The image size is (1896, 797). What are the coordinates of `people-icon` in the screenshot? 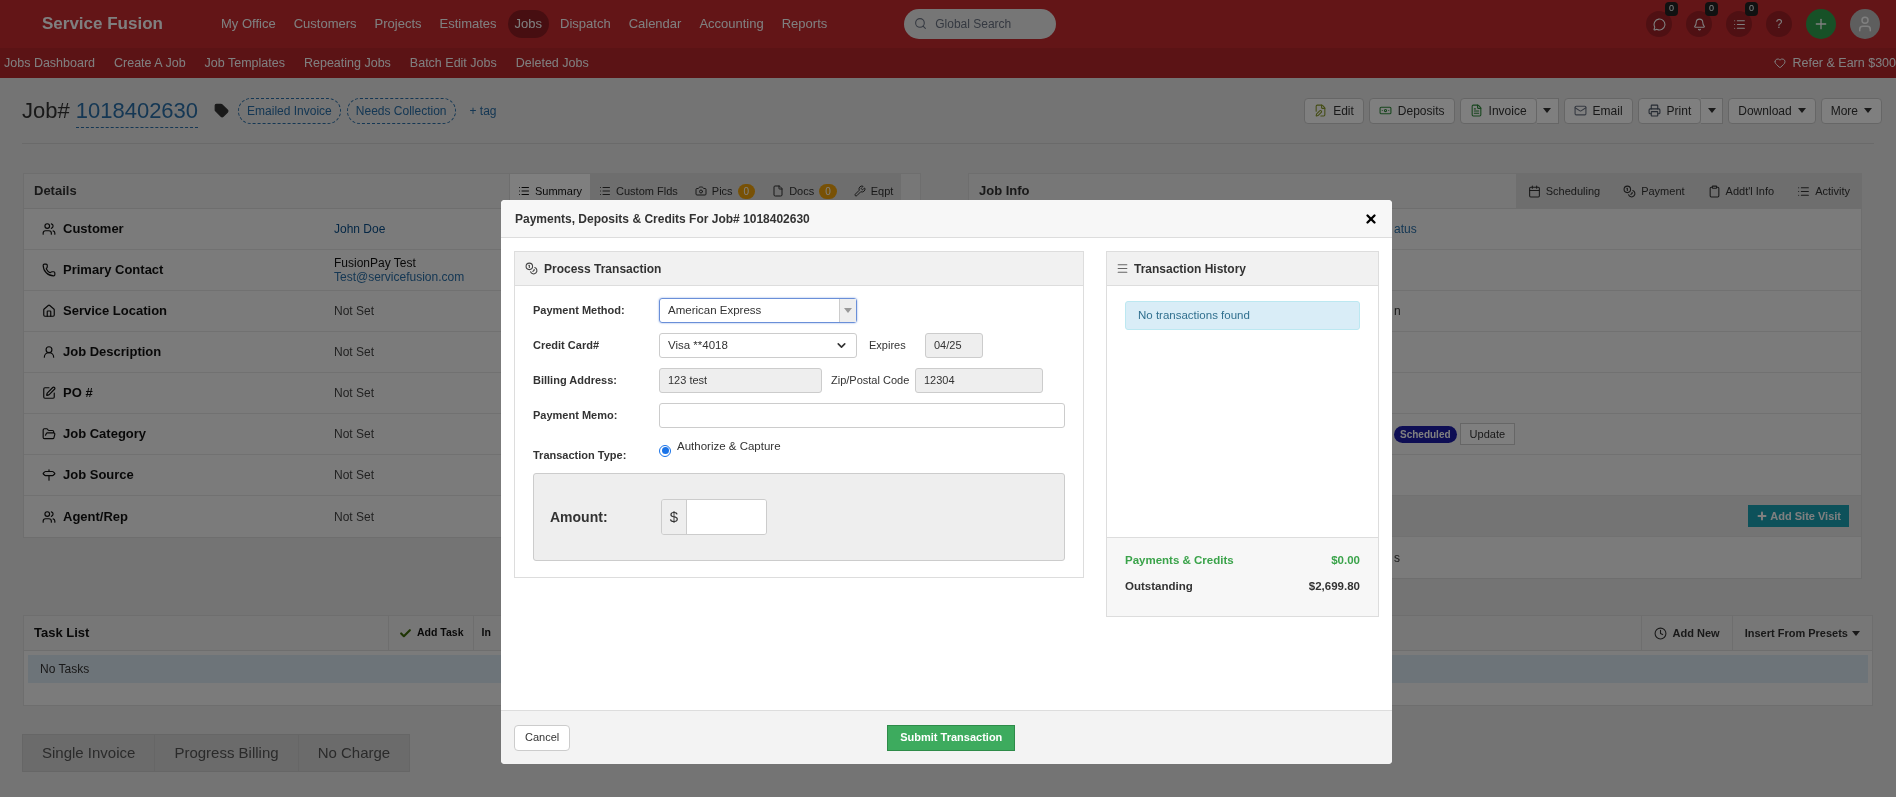 It's located at (49, 516).